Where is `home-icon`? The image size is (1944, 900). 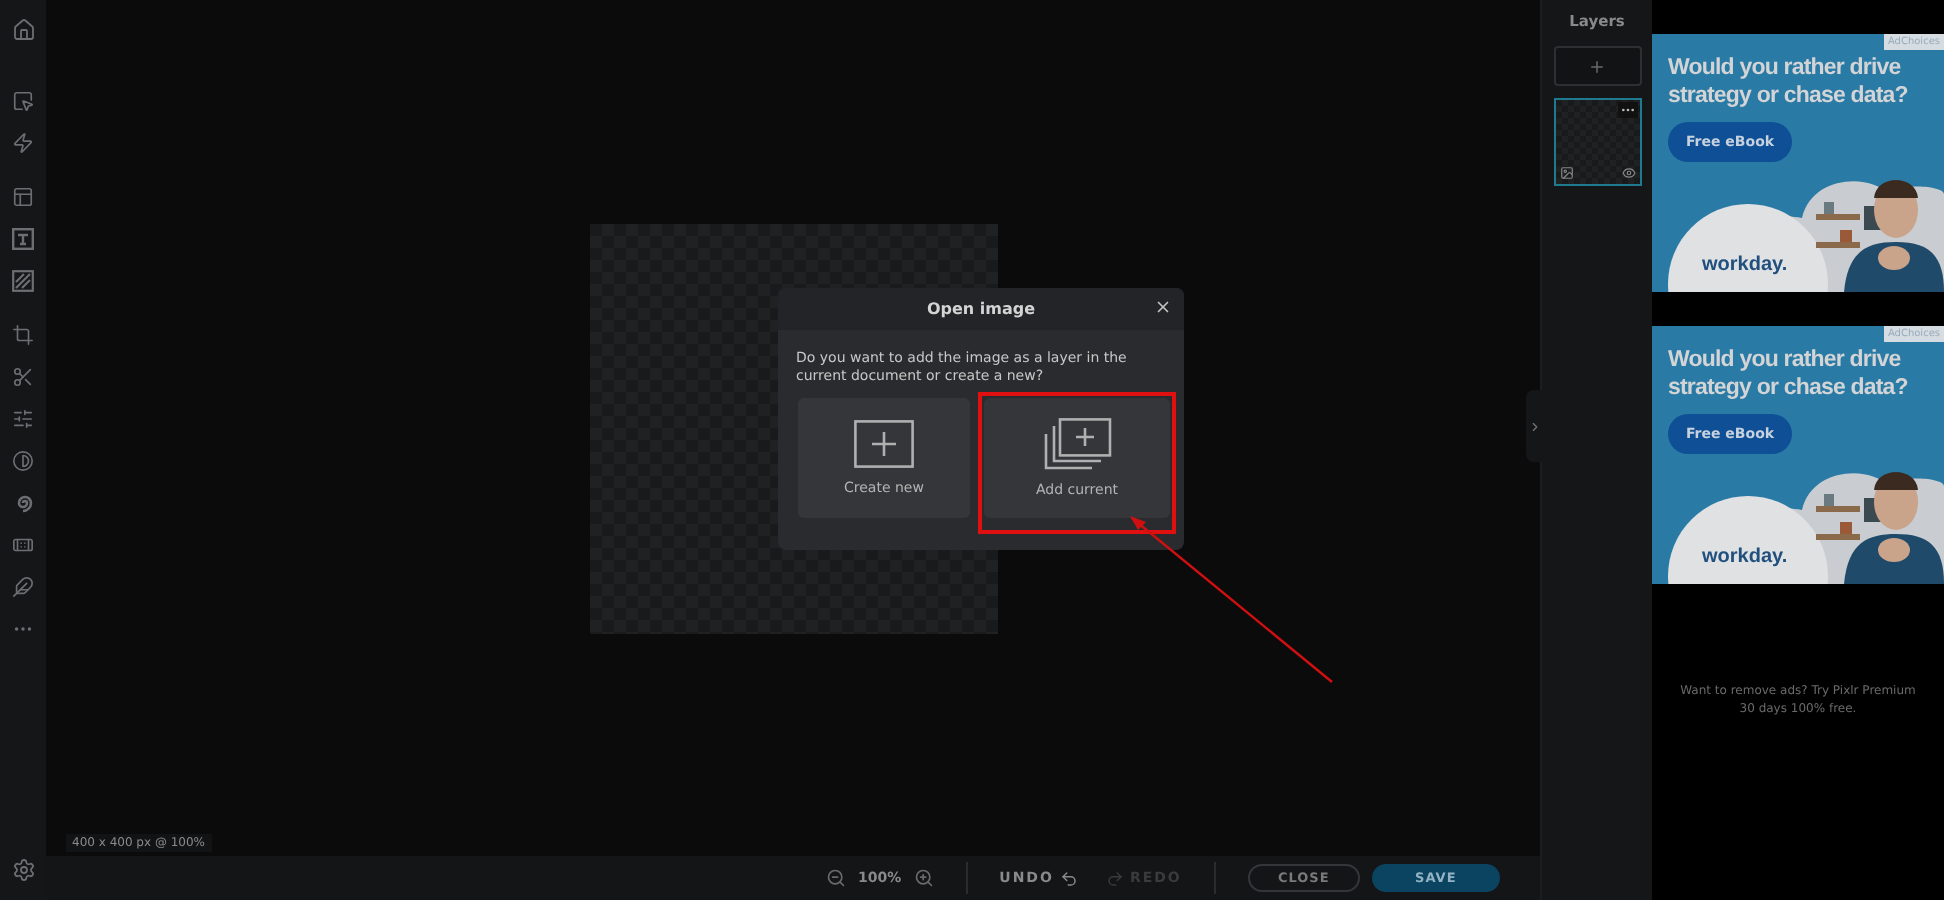 home-icon is located at coordinates (23, 30).